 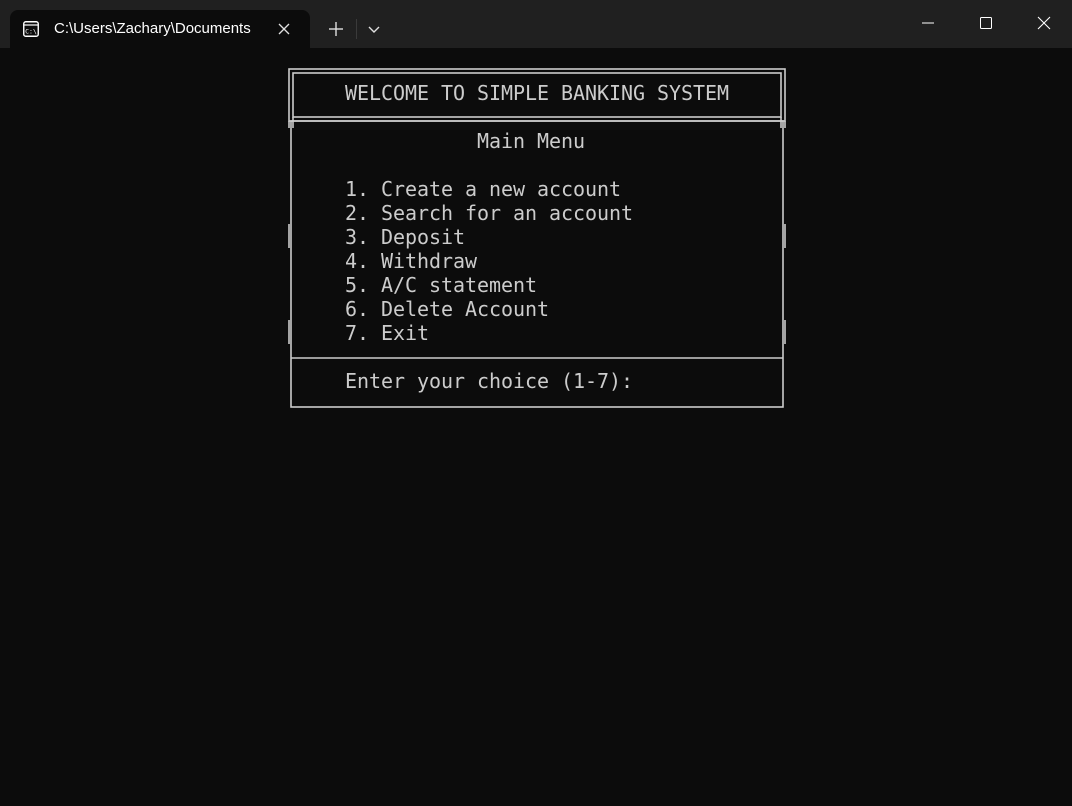 I want to click on menu-item: 6. Delete Account, so click(x=447, y=309).